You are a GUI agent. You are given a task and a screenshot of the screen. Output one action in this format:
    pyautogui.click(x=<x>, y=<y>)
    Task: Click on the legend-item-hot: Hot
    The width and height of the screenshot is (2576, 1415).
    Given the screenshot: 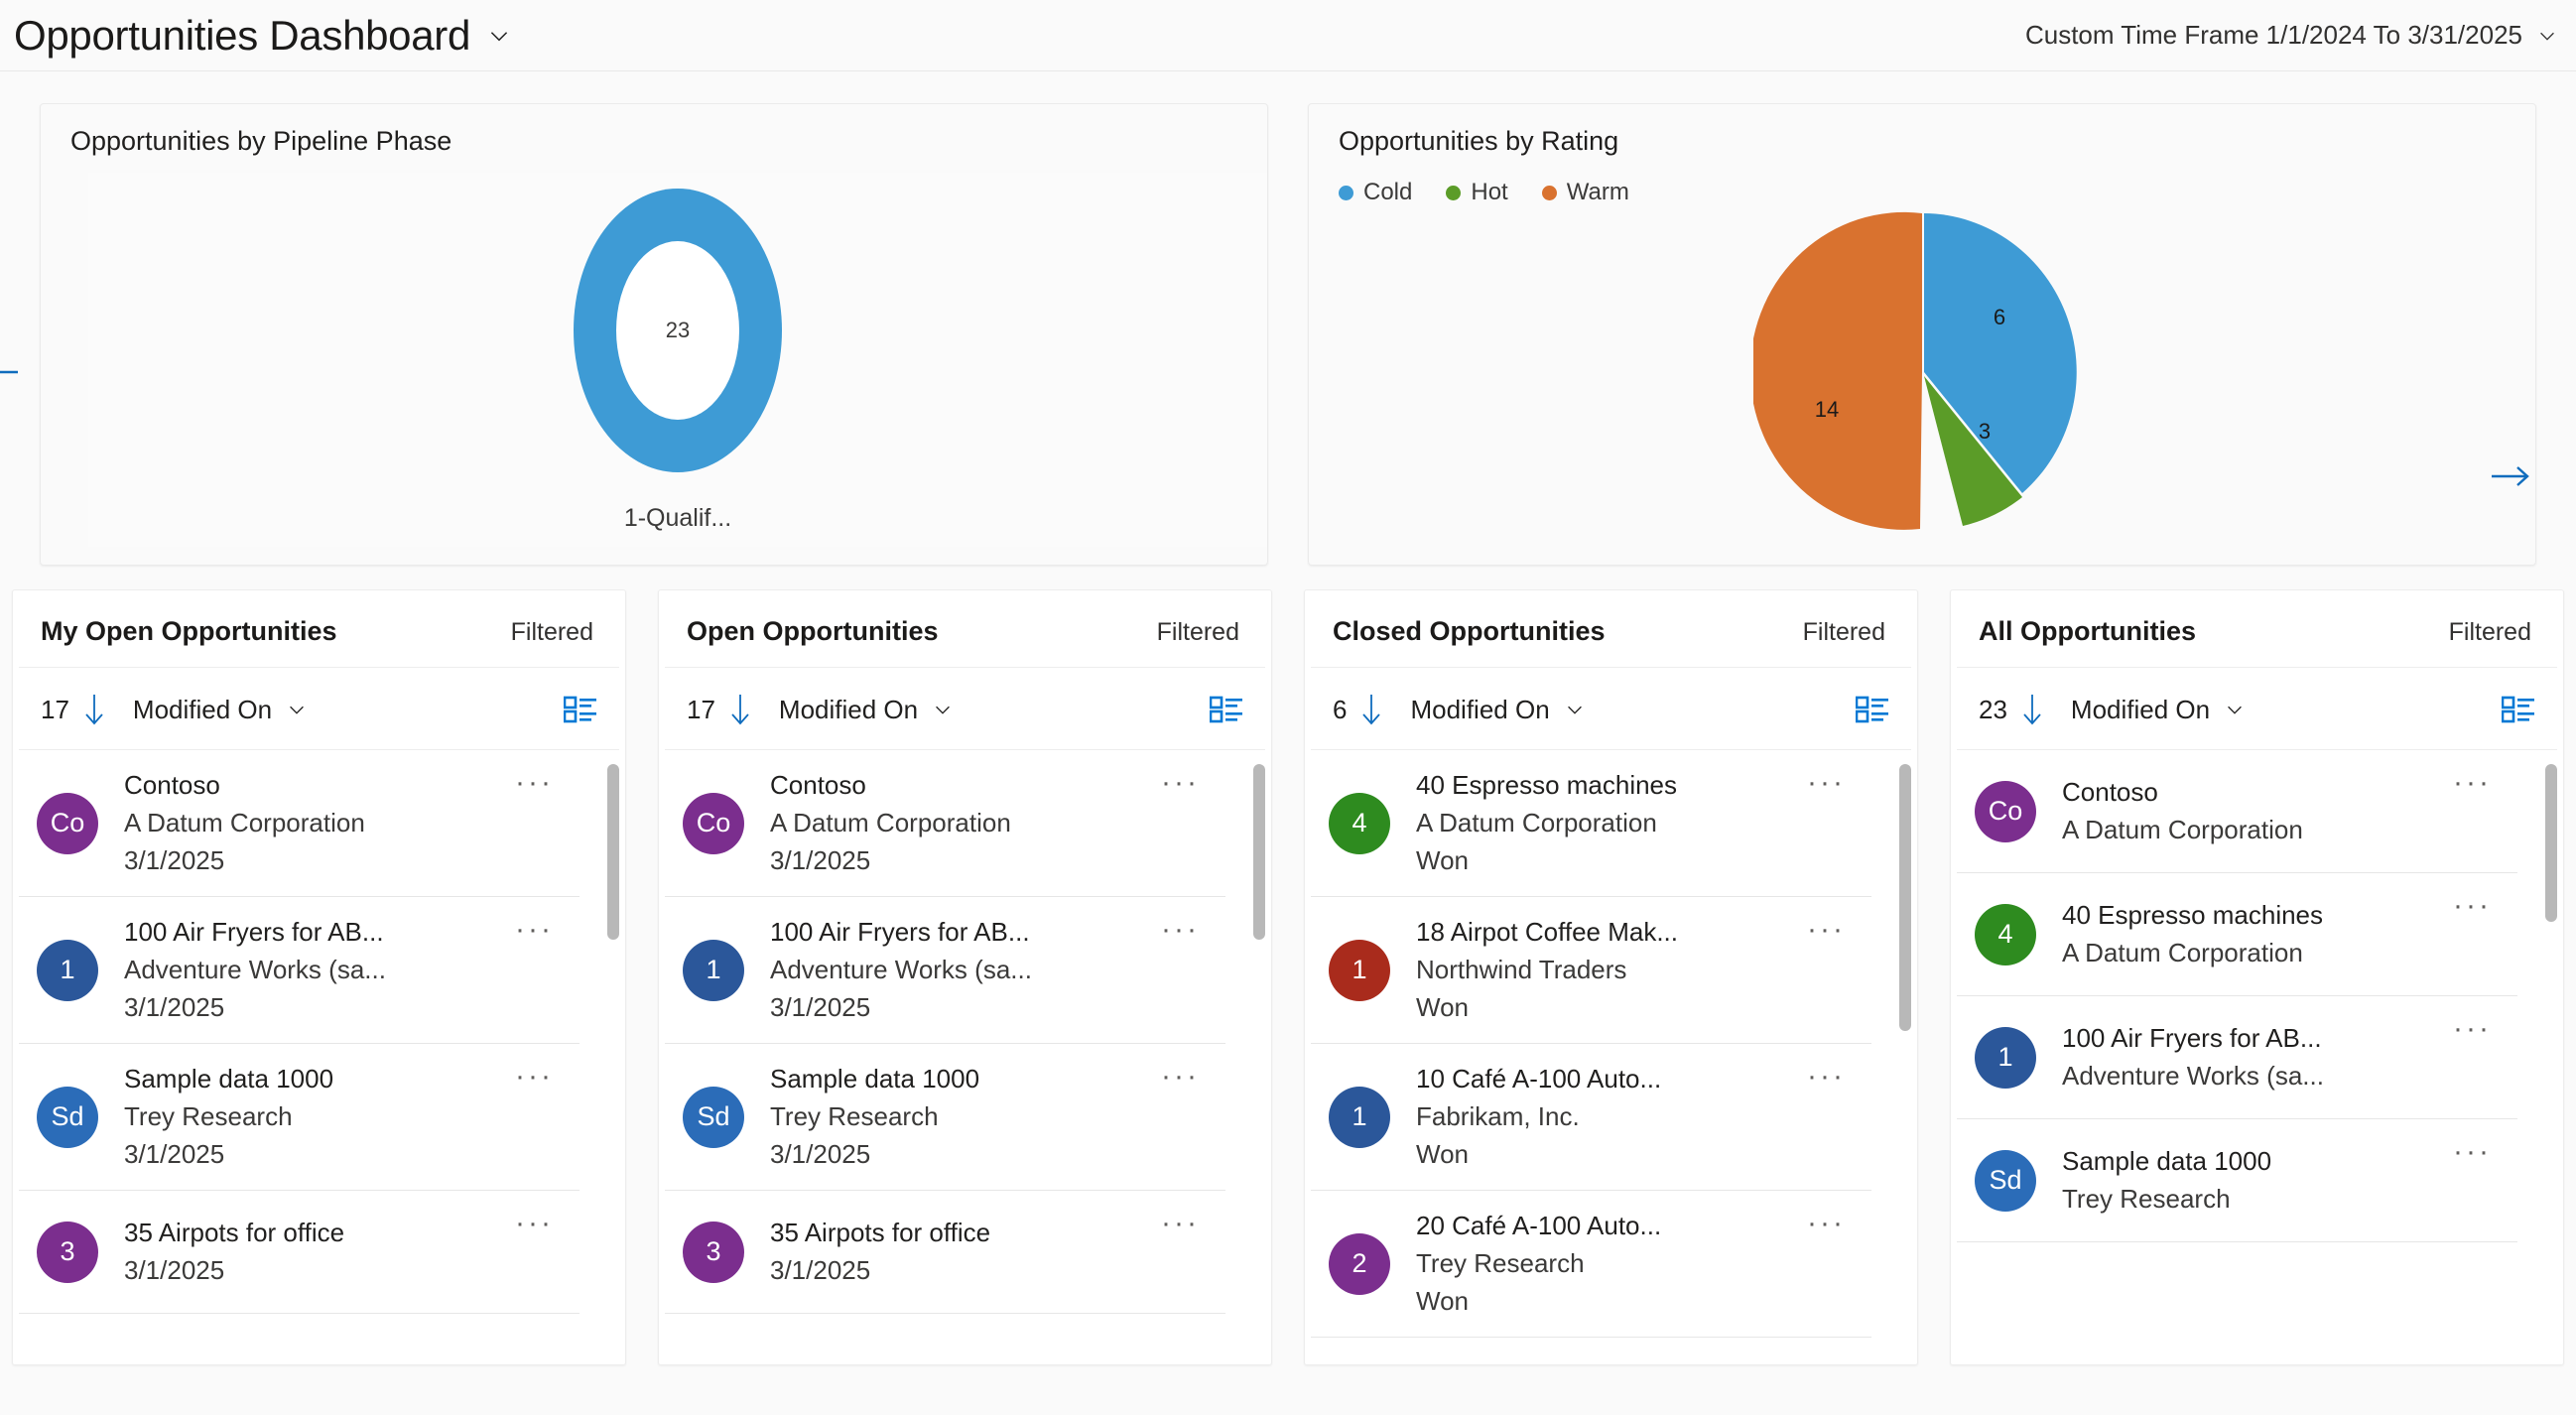 What is the action you would take?
    pyautogui.click(x=1477, y=192)
    